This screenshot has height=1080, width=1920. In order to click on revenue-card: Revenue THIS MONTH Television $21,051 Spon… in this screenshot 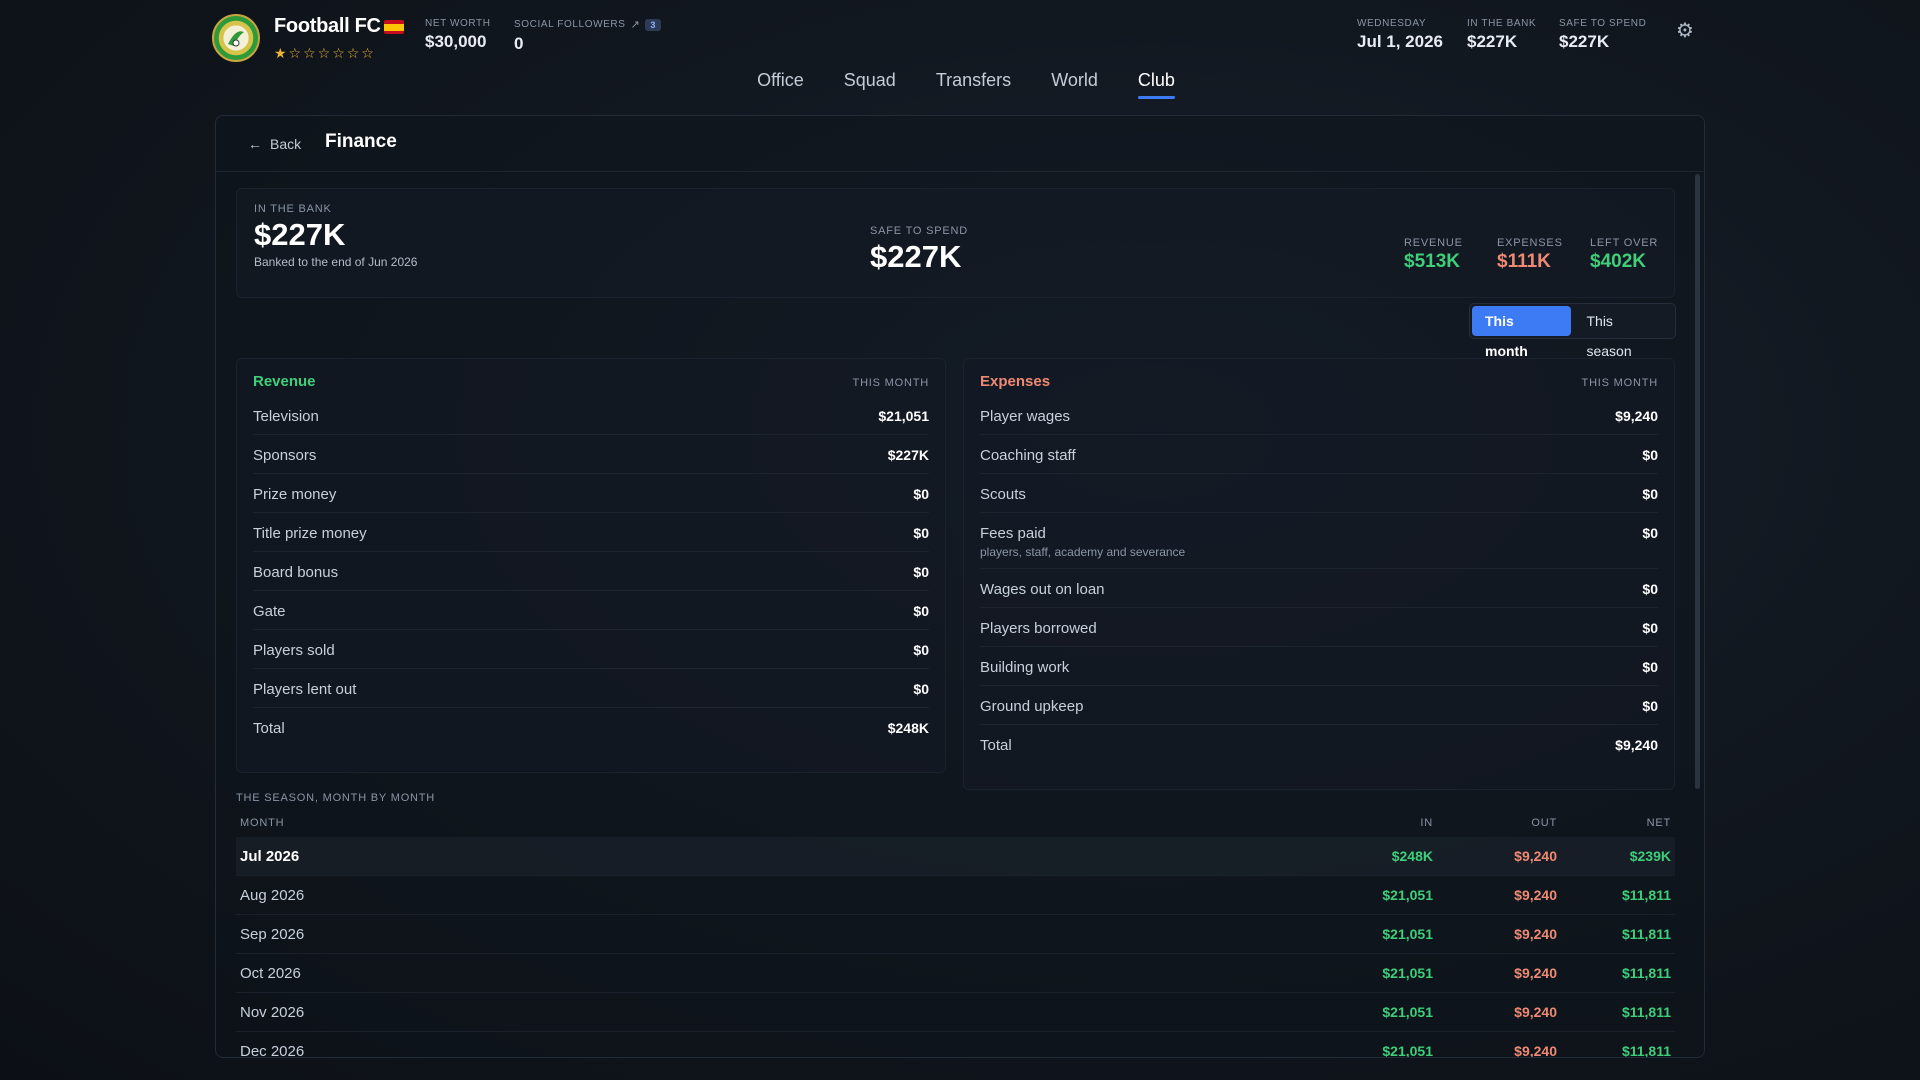, I will do `click(591, 565)`.